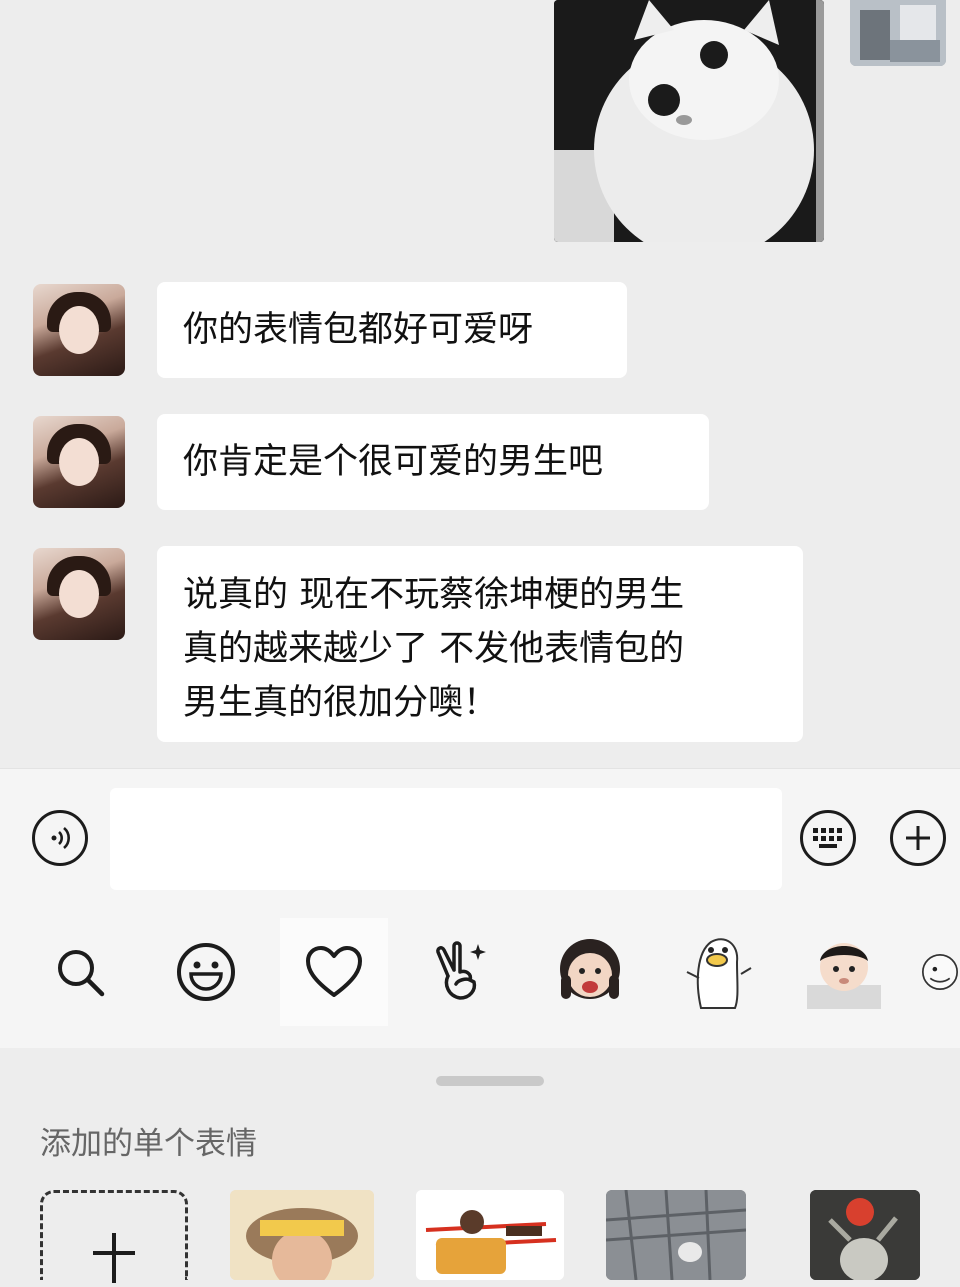 Image resolution: width=960 pixels, height=1287 pixels. Describe the element at coordinates (148, 1144) in the screenshot. I see `section-title: 添加的单个表情` at that location.